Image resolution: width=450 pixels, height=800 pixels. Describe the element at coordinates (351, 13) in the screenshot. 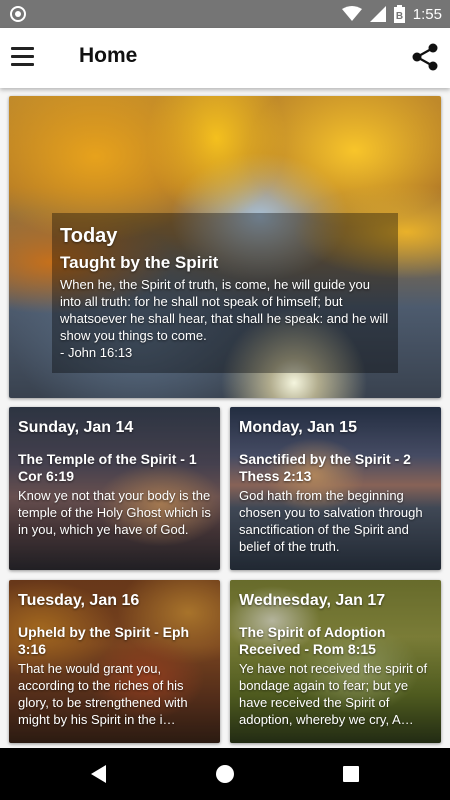

I see `wifi-icon` at that location.